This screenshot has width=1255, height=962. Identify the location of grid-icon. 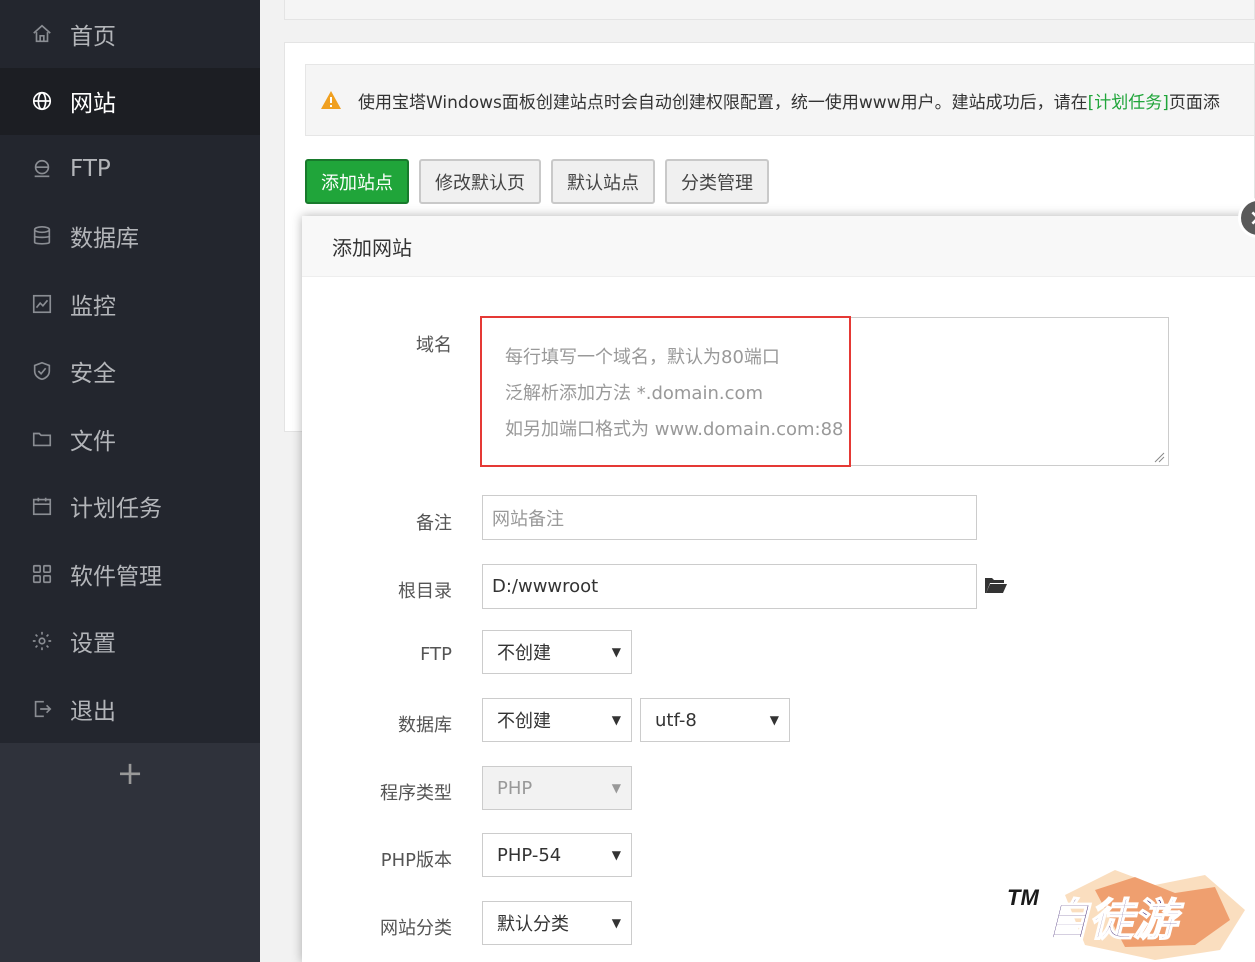
(42, 574).